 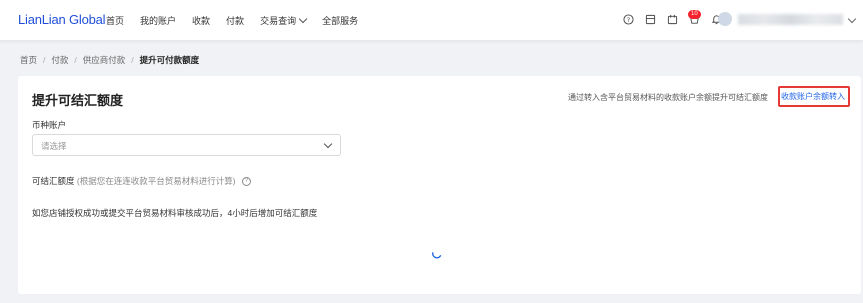 What do you see at coordinates (790, 19) in the screenshot?
I see `username-redacted` at bounding box center [790, 19].